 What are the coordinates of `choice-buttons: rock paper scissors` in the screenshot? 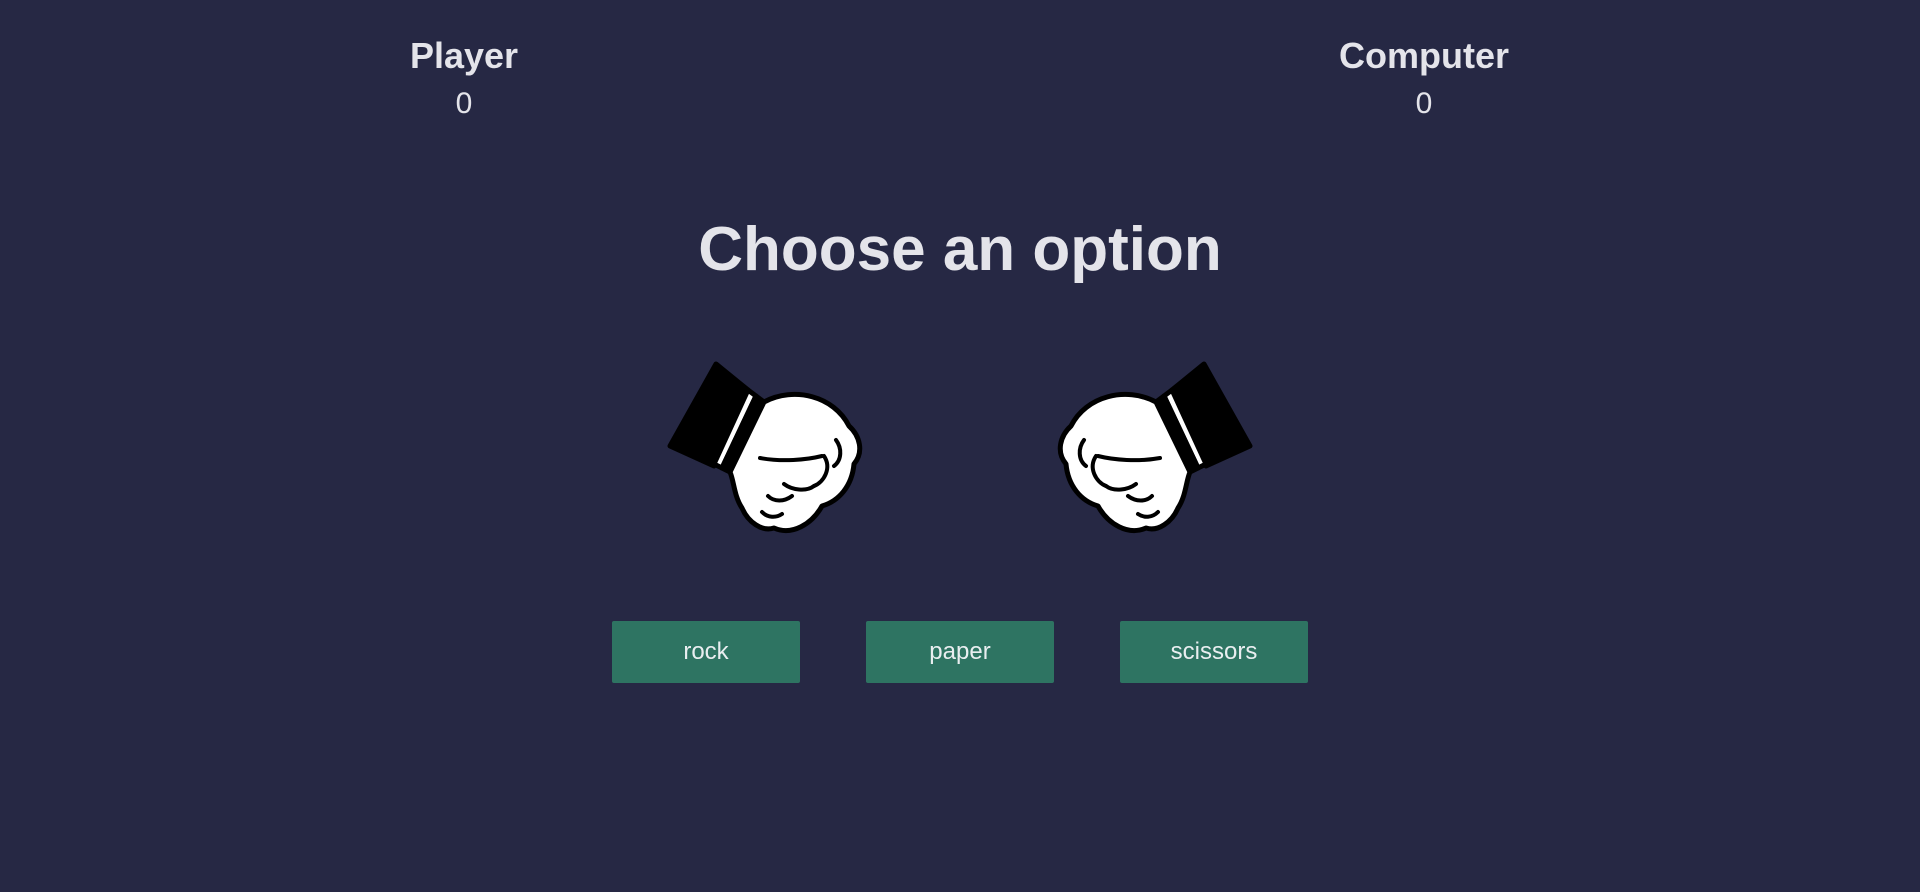 It's located at (960, 652).